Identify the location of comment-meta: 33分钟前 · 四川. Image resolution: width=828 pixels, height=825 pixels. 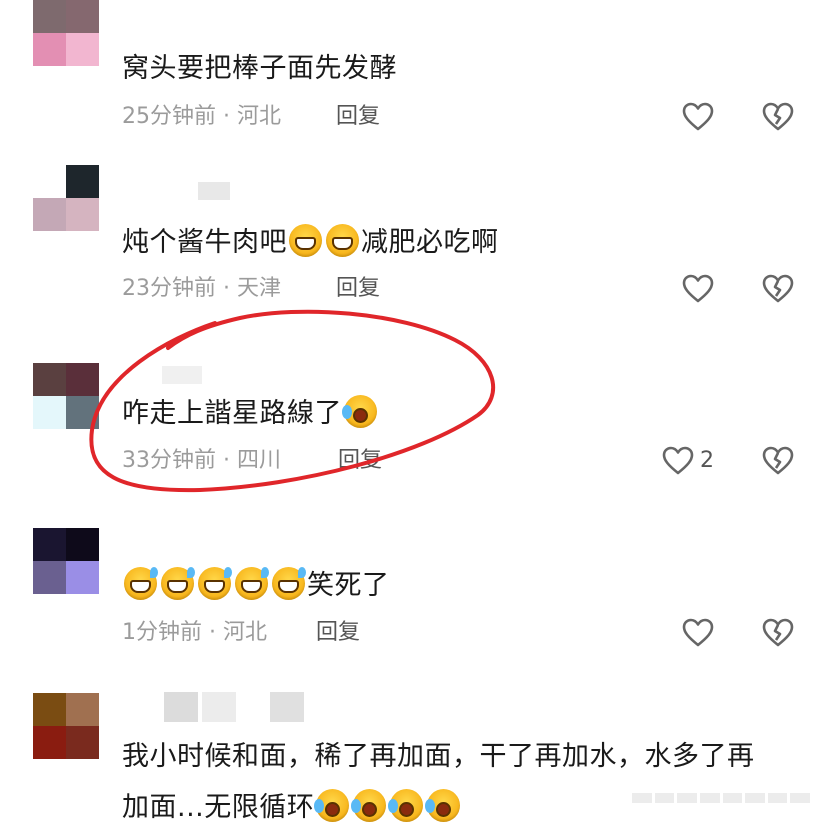
(201, 460).